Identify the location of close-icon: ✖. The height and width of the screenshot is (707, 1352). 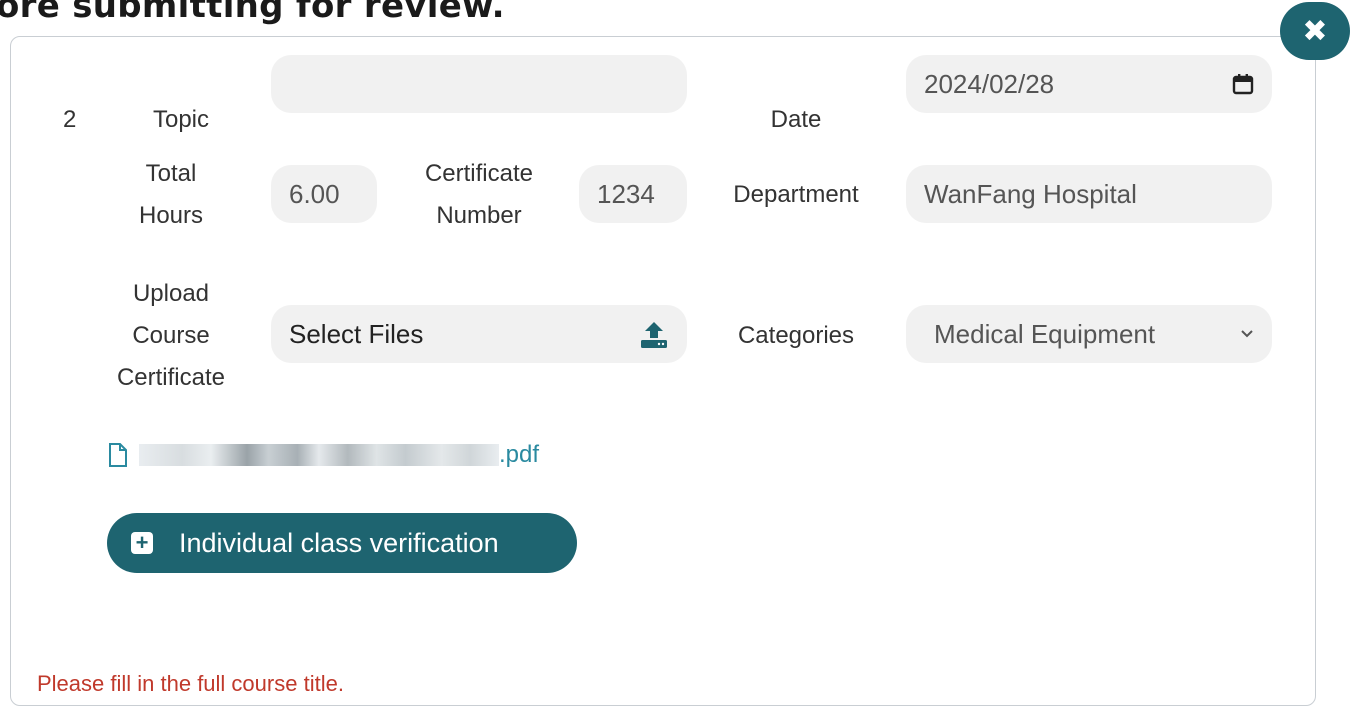
(1315, 31).